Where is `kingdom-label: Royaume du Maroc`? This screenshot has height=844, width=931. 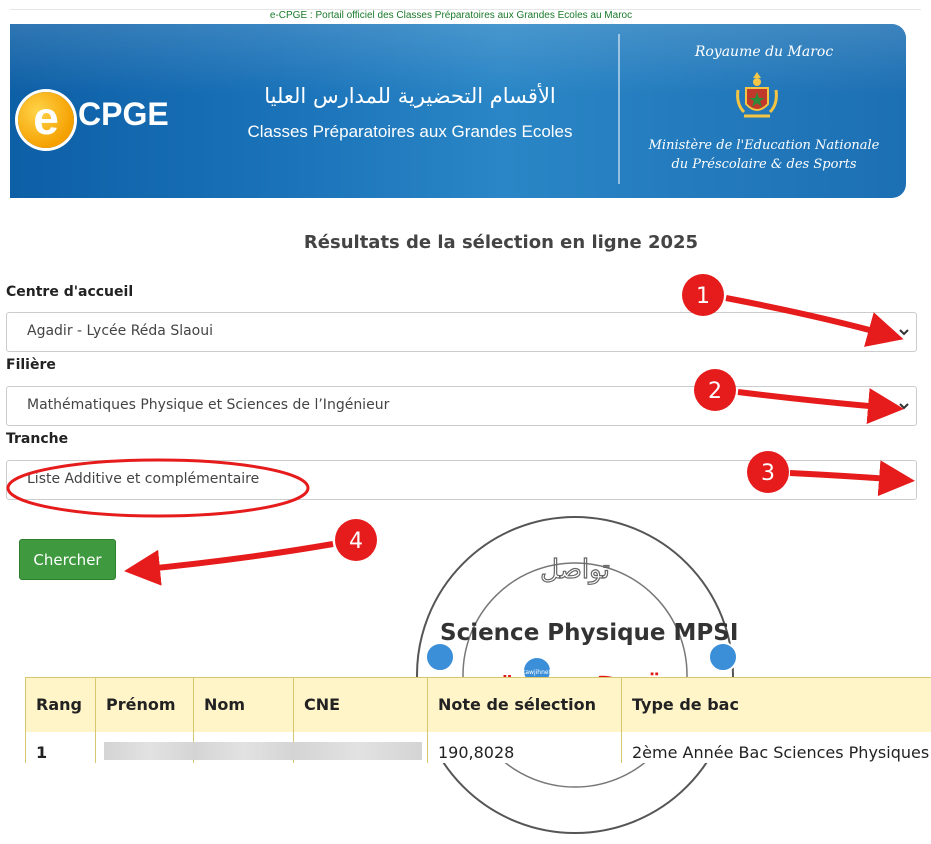 kingdom-label: Royaume du Maroc is located at coordinates (764, 52).